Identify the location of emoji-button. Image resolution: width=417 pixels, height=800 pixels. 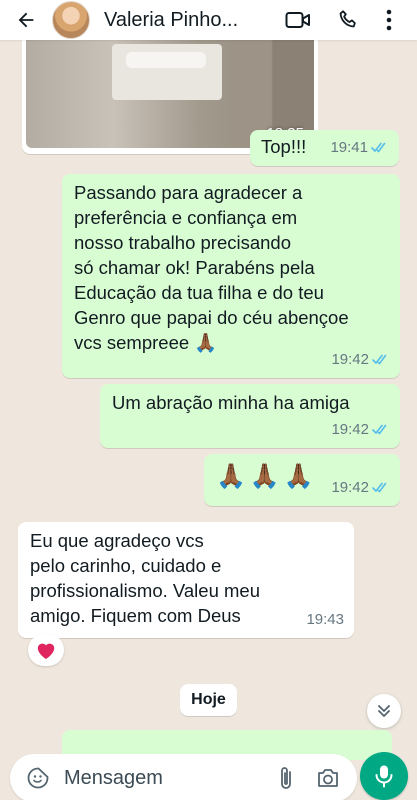
(38, 778).